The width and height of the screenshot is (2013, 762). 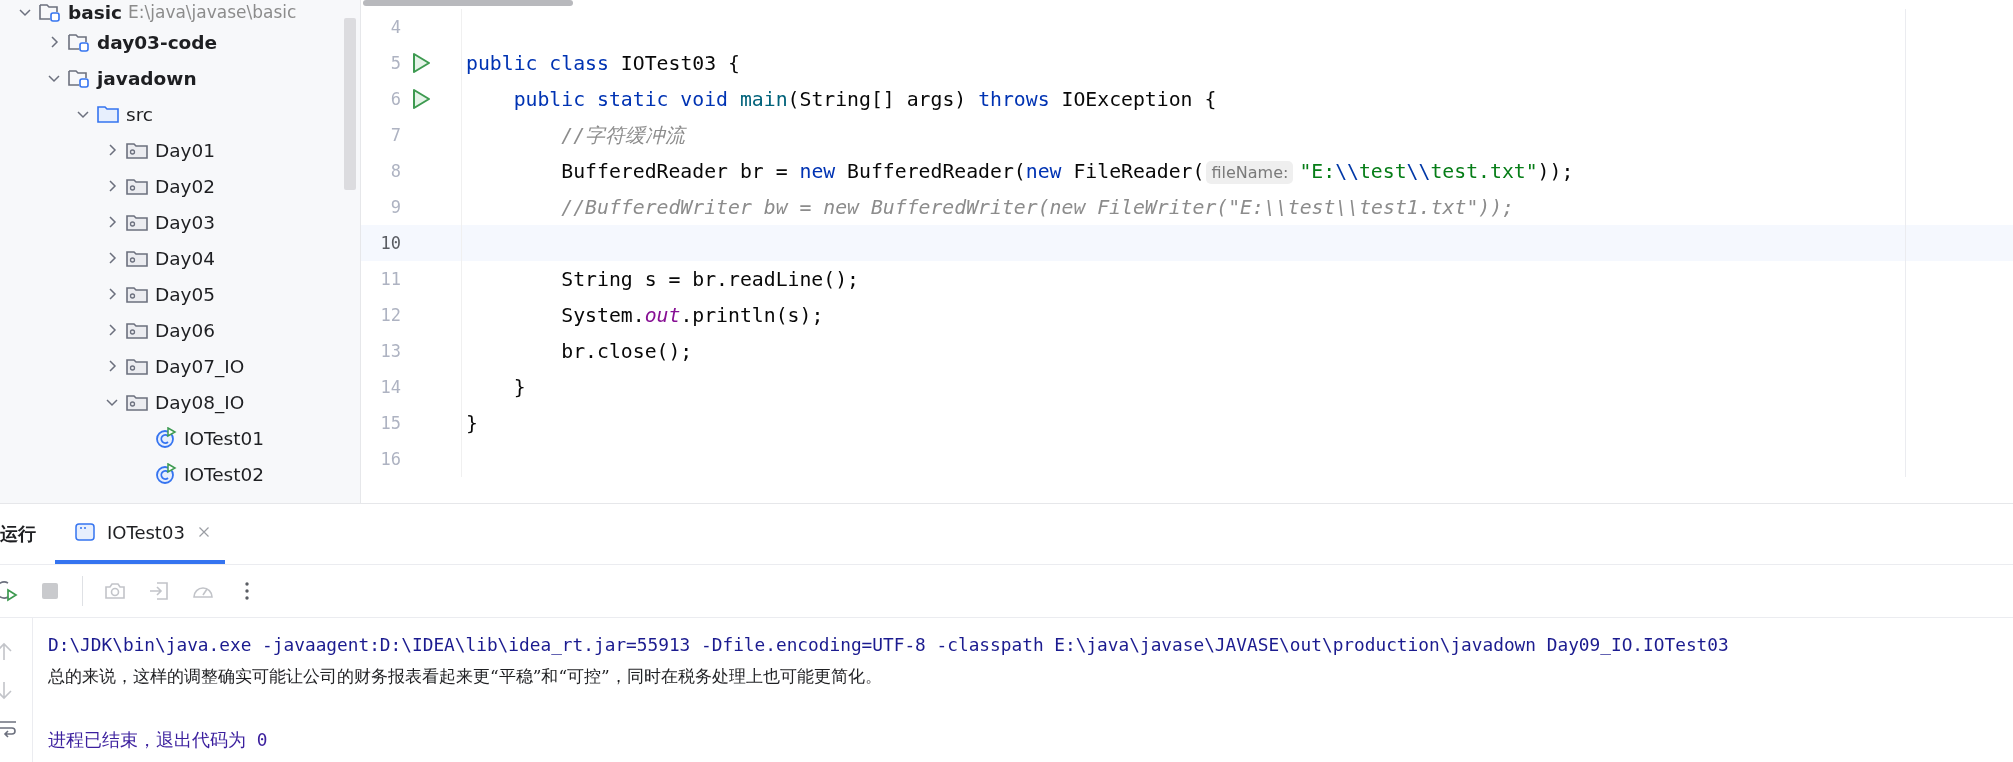 What do you see at coordinates (95, 12) in the screenshot?
I see `tree-item-label: basic` at bounding box center [95, 12].